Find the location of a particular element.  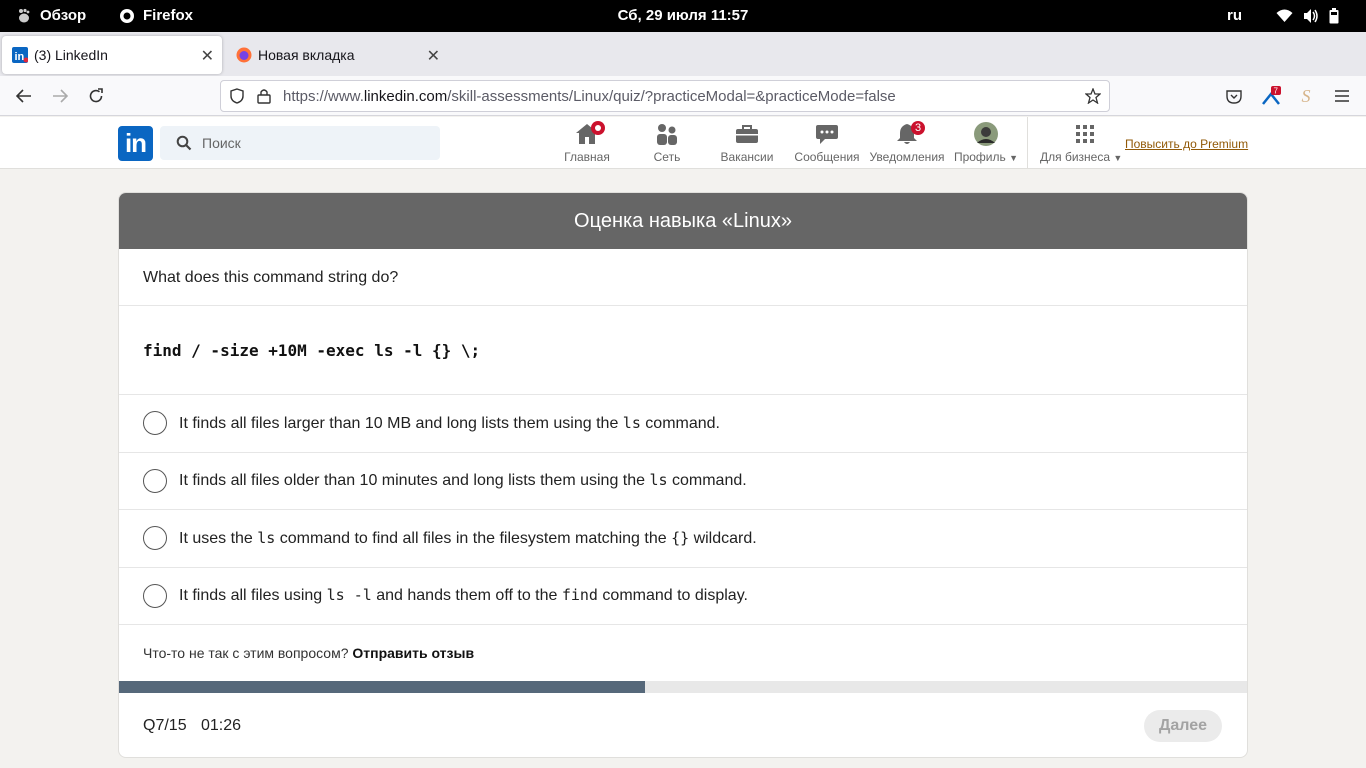

countdown-timer: 01:26 is located at coordinates (221, 725).